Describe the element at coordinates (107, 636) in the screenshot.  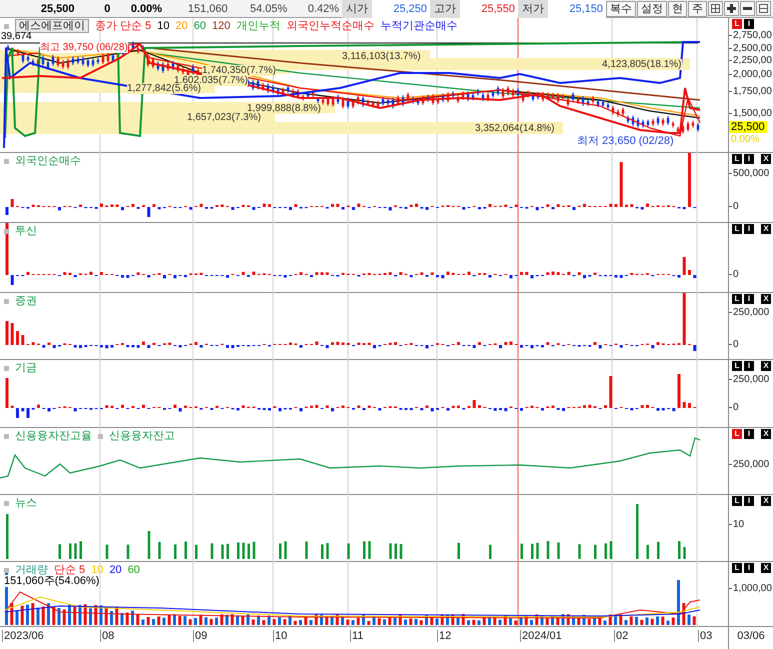
I see `date-label: 08` at that location.